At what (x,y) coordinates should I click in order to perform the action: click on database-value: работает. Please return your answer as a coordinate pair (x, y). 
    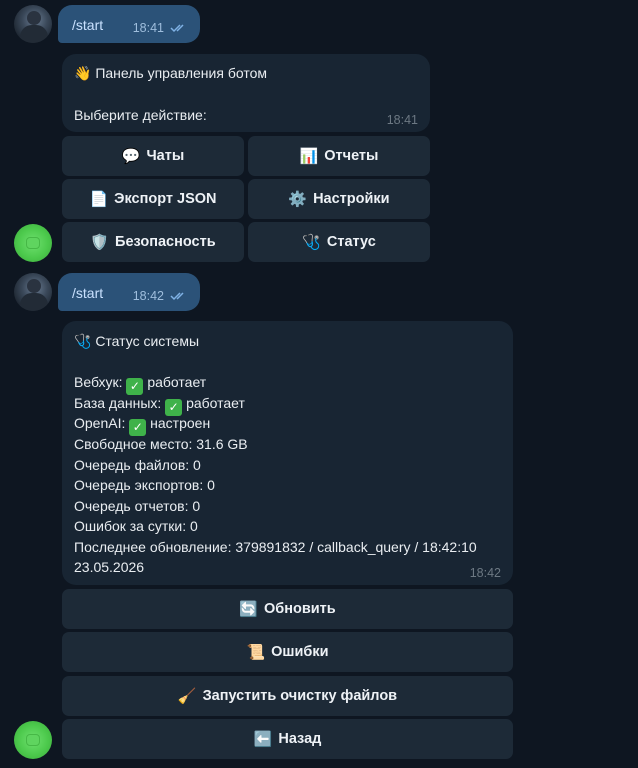
    Looking at the image, I should click on (215, 403).